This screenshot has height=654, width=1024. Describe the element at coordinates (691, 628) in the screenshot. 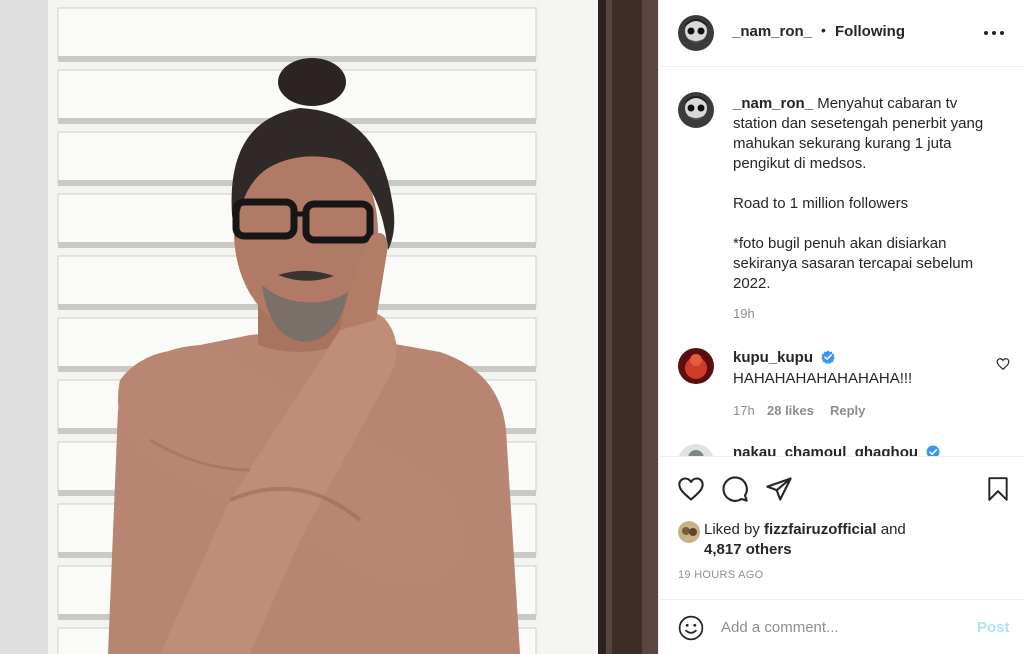

I see `emoji-icon` at that location.